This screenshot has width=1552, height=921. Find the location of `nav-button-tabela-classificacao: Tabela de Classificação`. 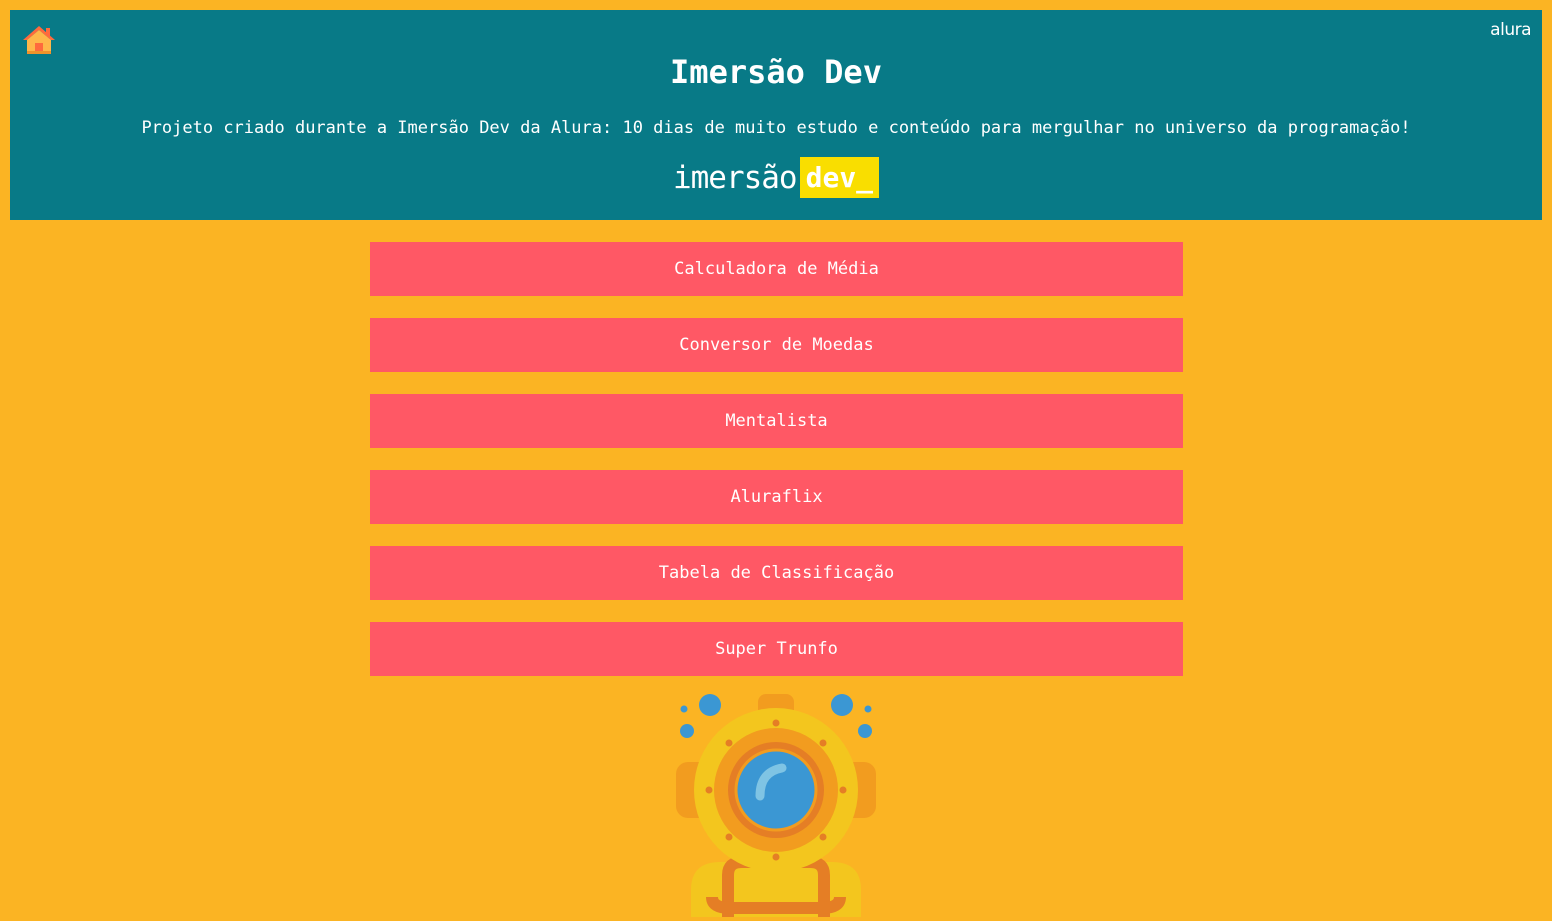

nav-button-tabela-classificacao: Tabela de Classificação is located at coordinates (776, 573).